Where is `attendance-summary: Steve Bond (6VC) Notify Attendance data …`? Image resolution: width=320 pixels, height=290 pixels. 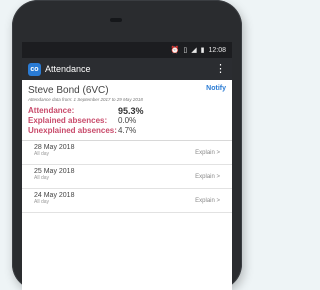
attendance-summary: Steve Bond (6VC) Notify Attendance data … is located at coordinates (127, 110).